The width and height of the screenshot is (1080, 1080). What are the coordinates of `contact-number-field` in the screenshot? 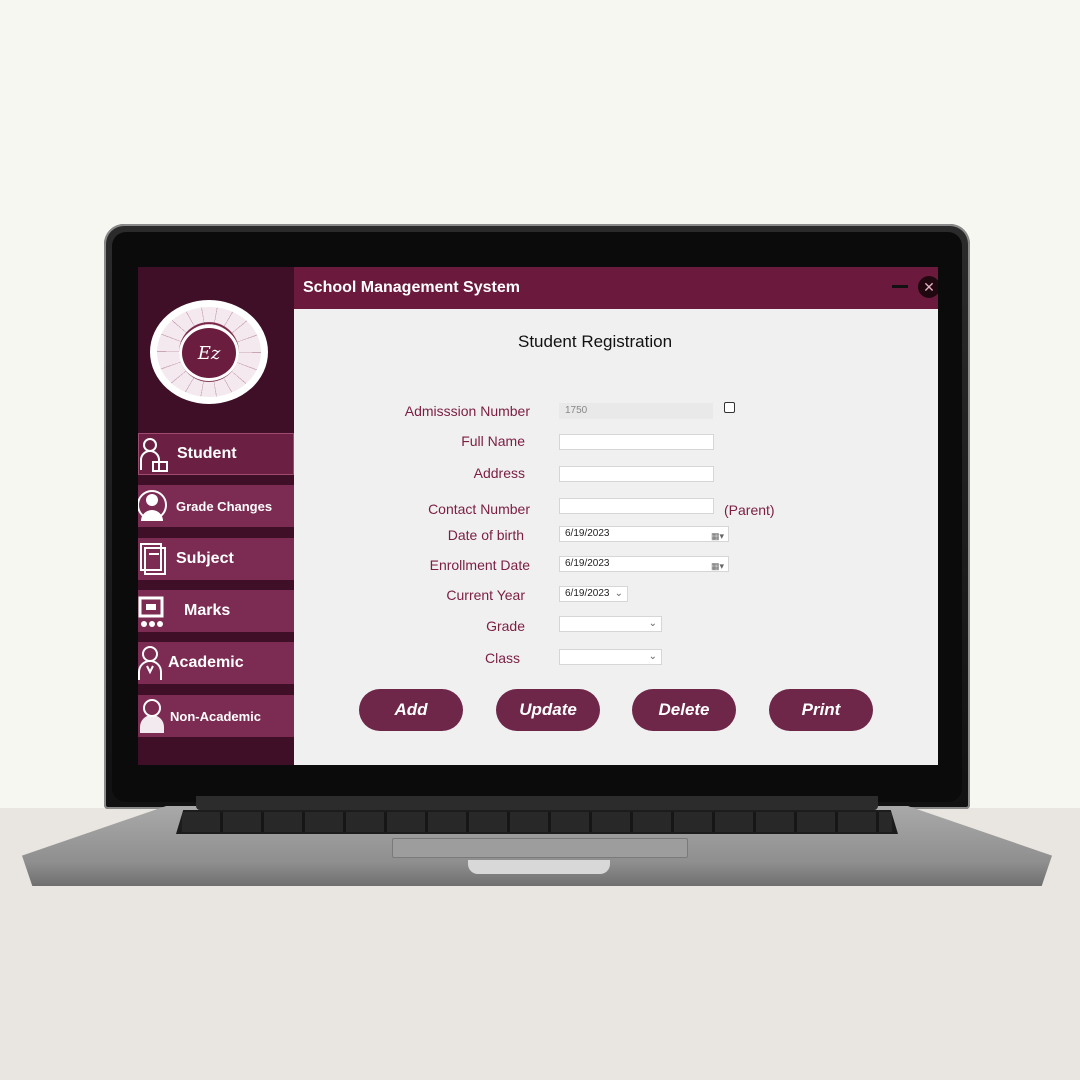 It's located at (636, 506).